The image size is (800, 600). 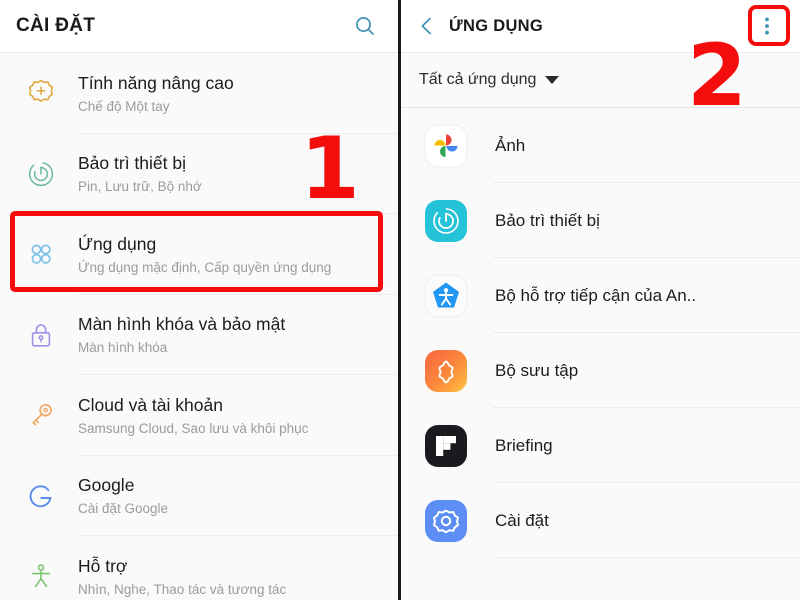 What do you see at coordinates (41, 335) in the screenshot?
I see `lock-icon` at bounding box center [41, 335].